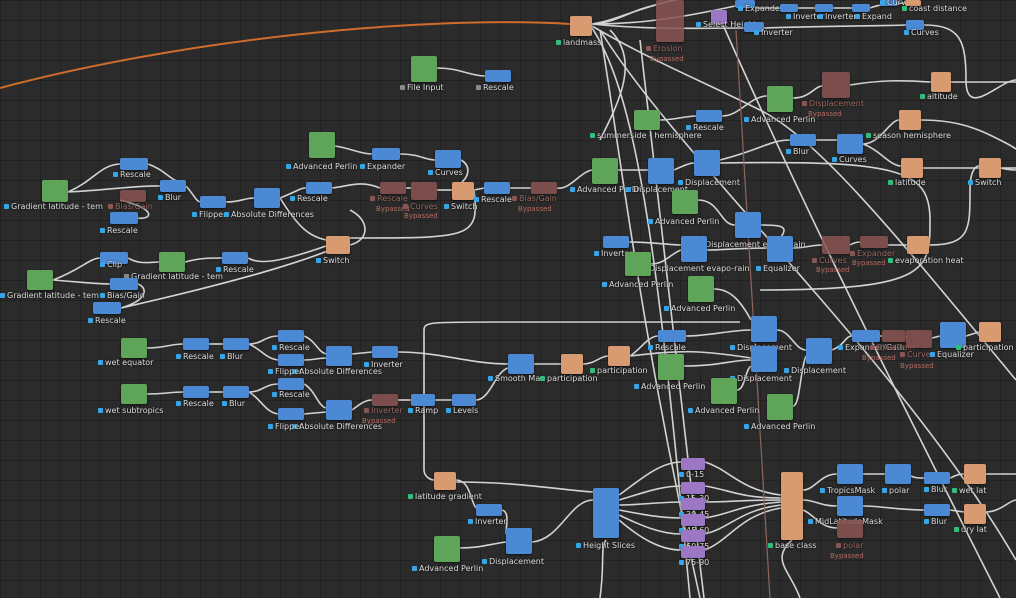  Describe the element at coordinates (866, 336) in the screenshot. I see `node-expander-gain` at that location.